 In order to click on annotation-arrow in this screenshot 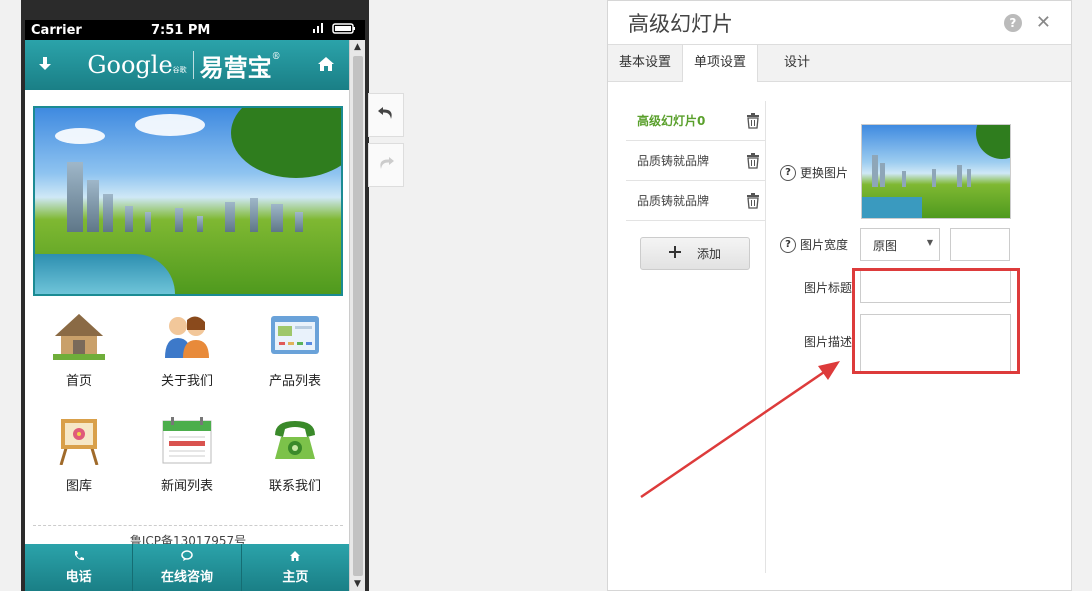, I will do `click(740, 430)`.